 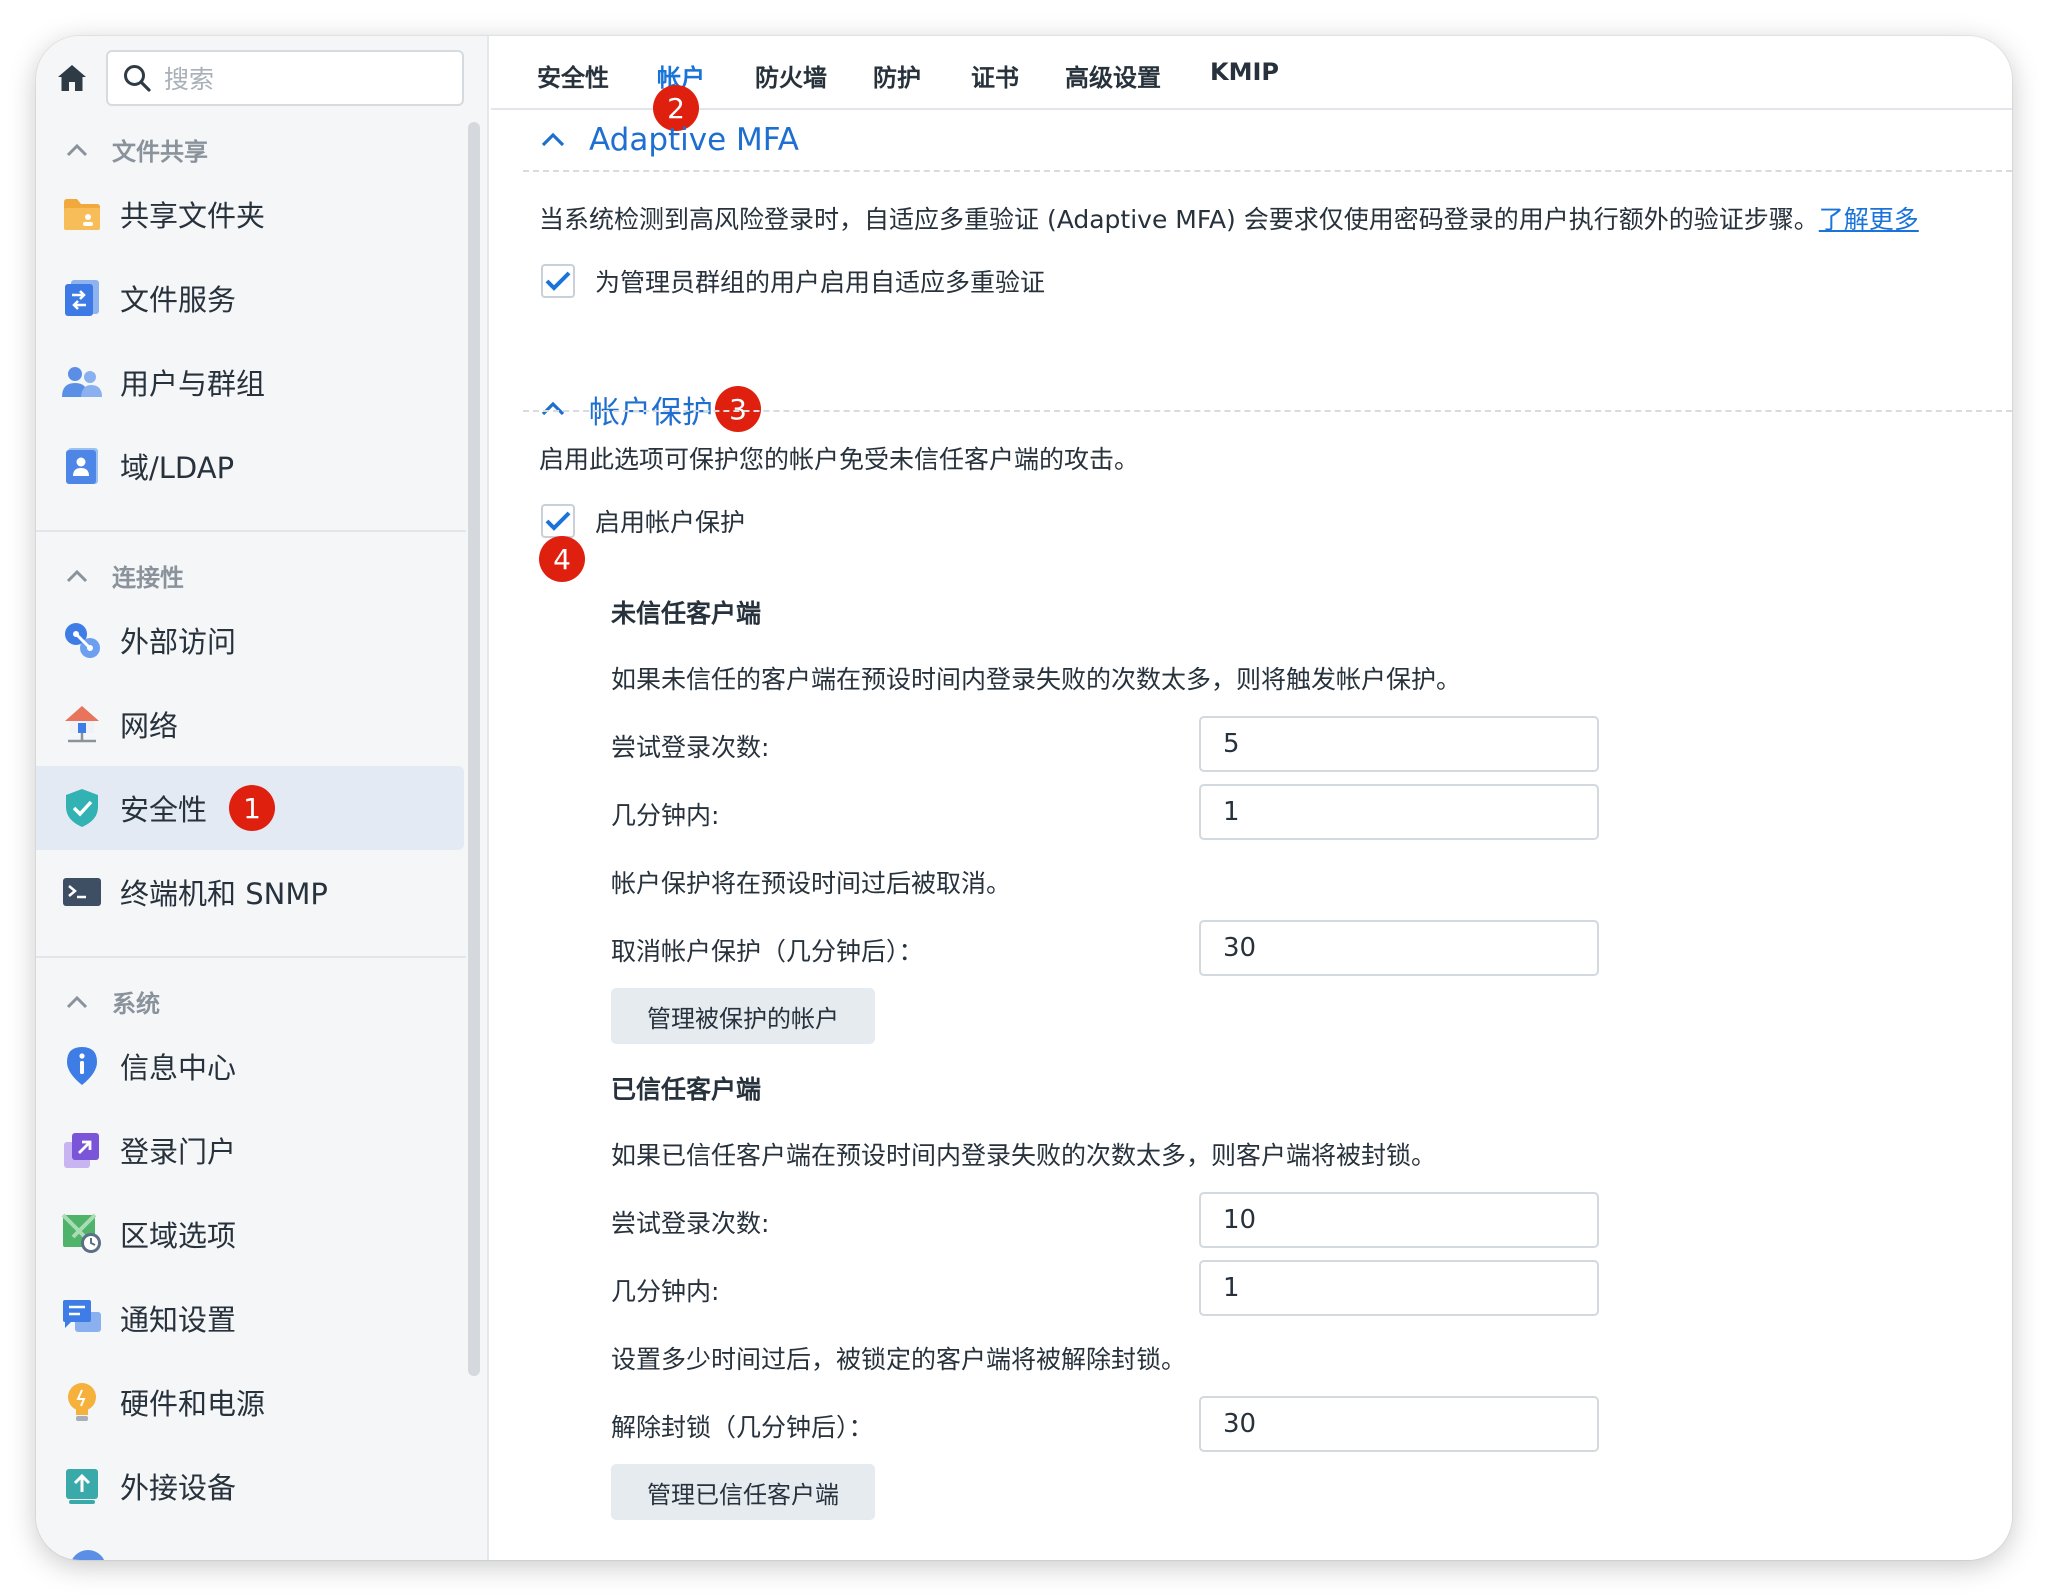 I want to click on regional-options-icon, so click(x=81, y=1233).